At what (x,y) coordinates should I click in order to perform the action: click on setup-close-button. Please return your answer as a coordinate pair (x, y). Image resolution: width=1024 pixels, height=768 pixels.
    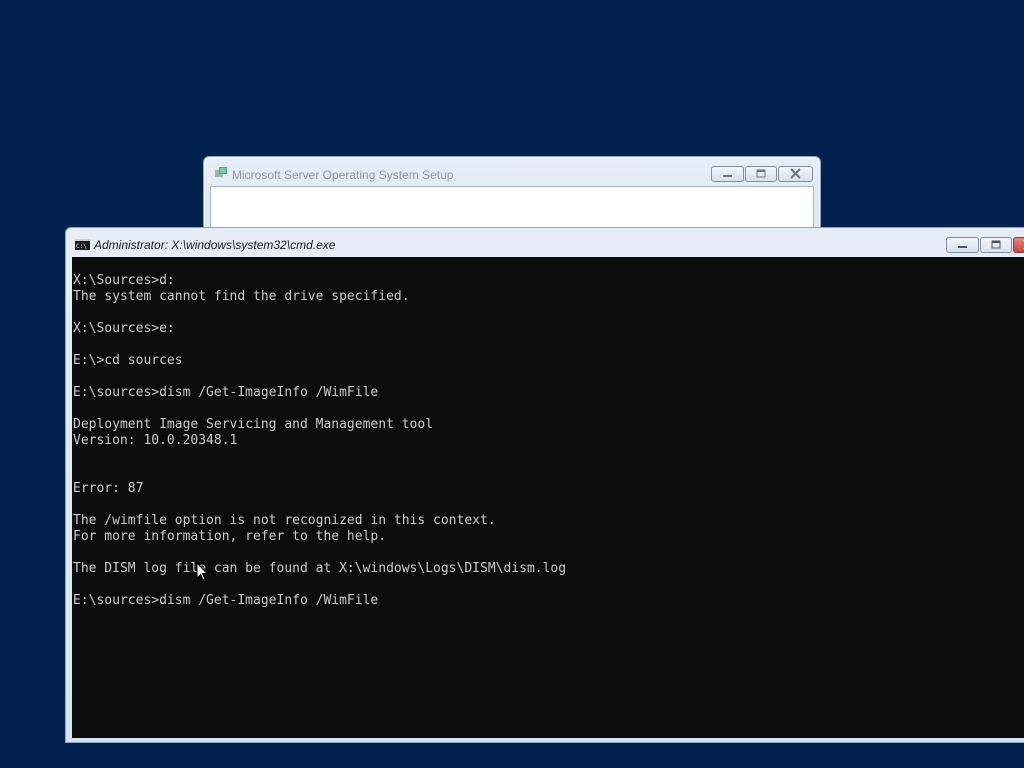
    Looking at the image, I should click on (795, 174).